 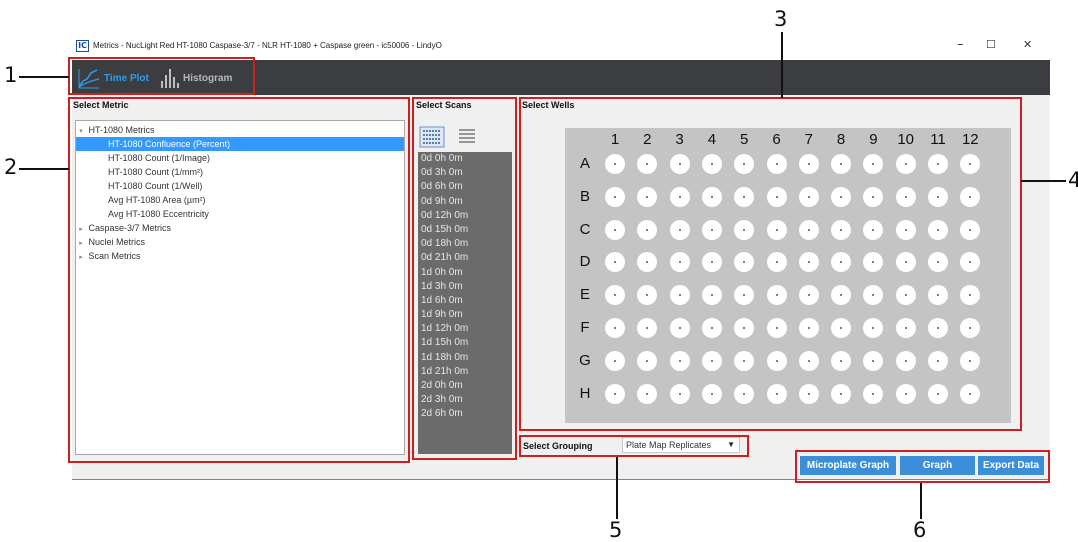 I want to click on well-B3, so click(x=679, y=196).